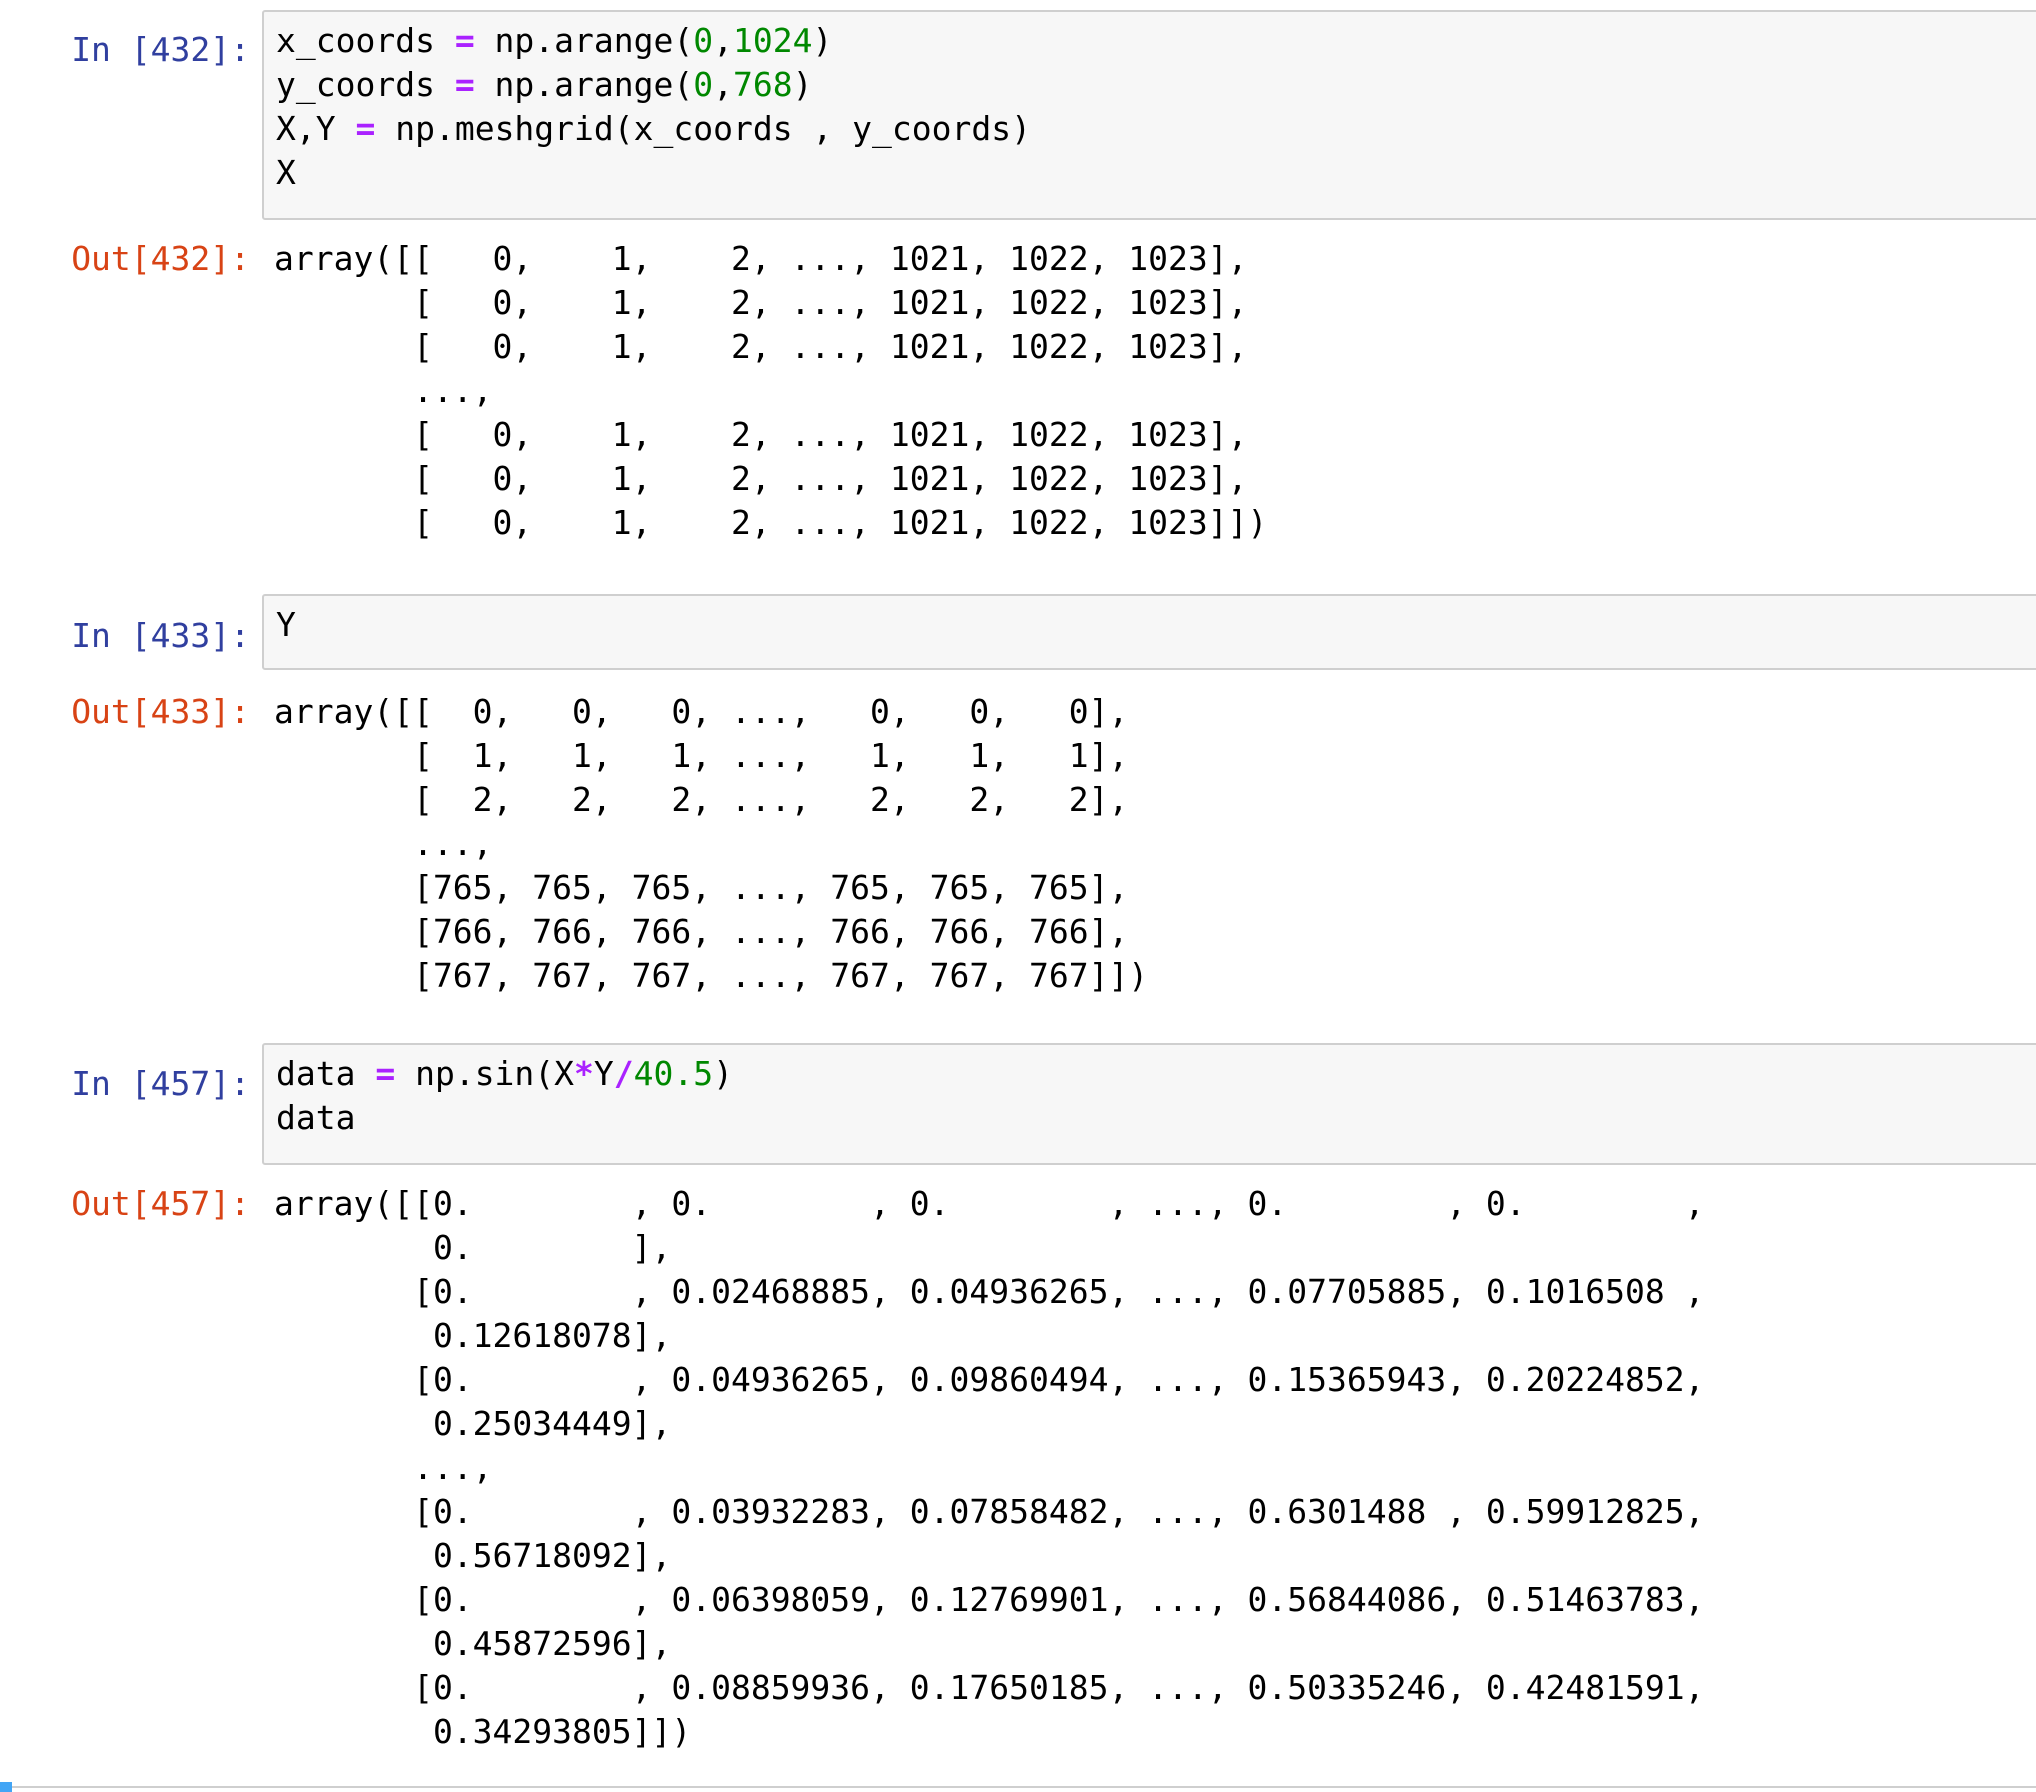 Image resolution: width=2036 pixels, height=1792 pixels. Describe the element at coordinates (762, 84) in the screenshot. I see `code-number: 768` at that location.